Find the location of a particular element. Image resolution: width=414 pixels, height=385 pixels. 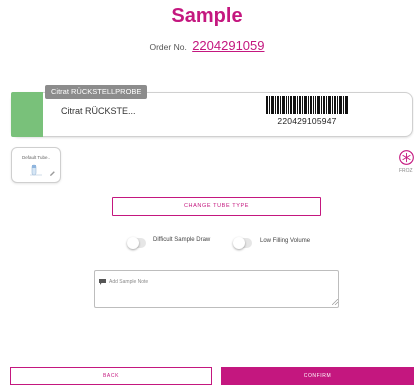

difficult-draw-label: Difficult Sample Draw is located at coordinates (182, 240).